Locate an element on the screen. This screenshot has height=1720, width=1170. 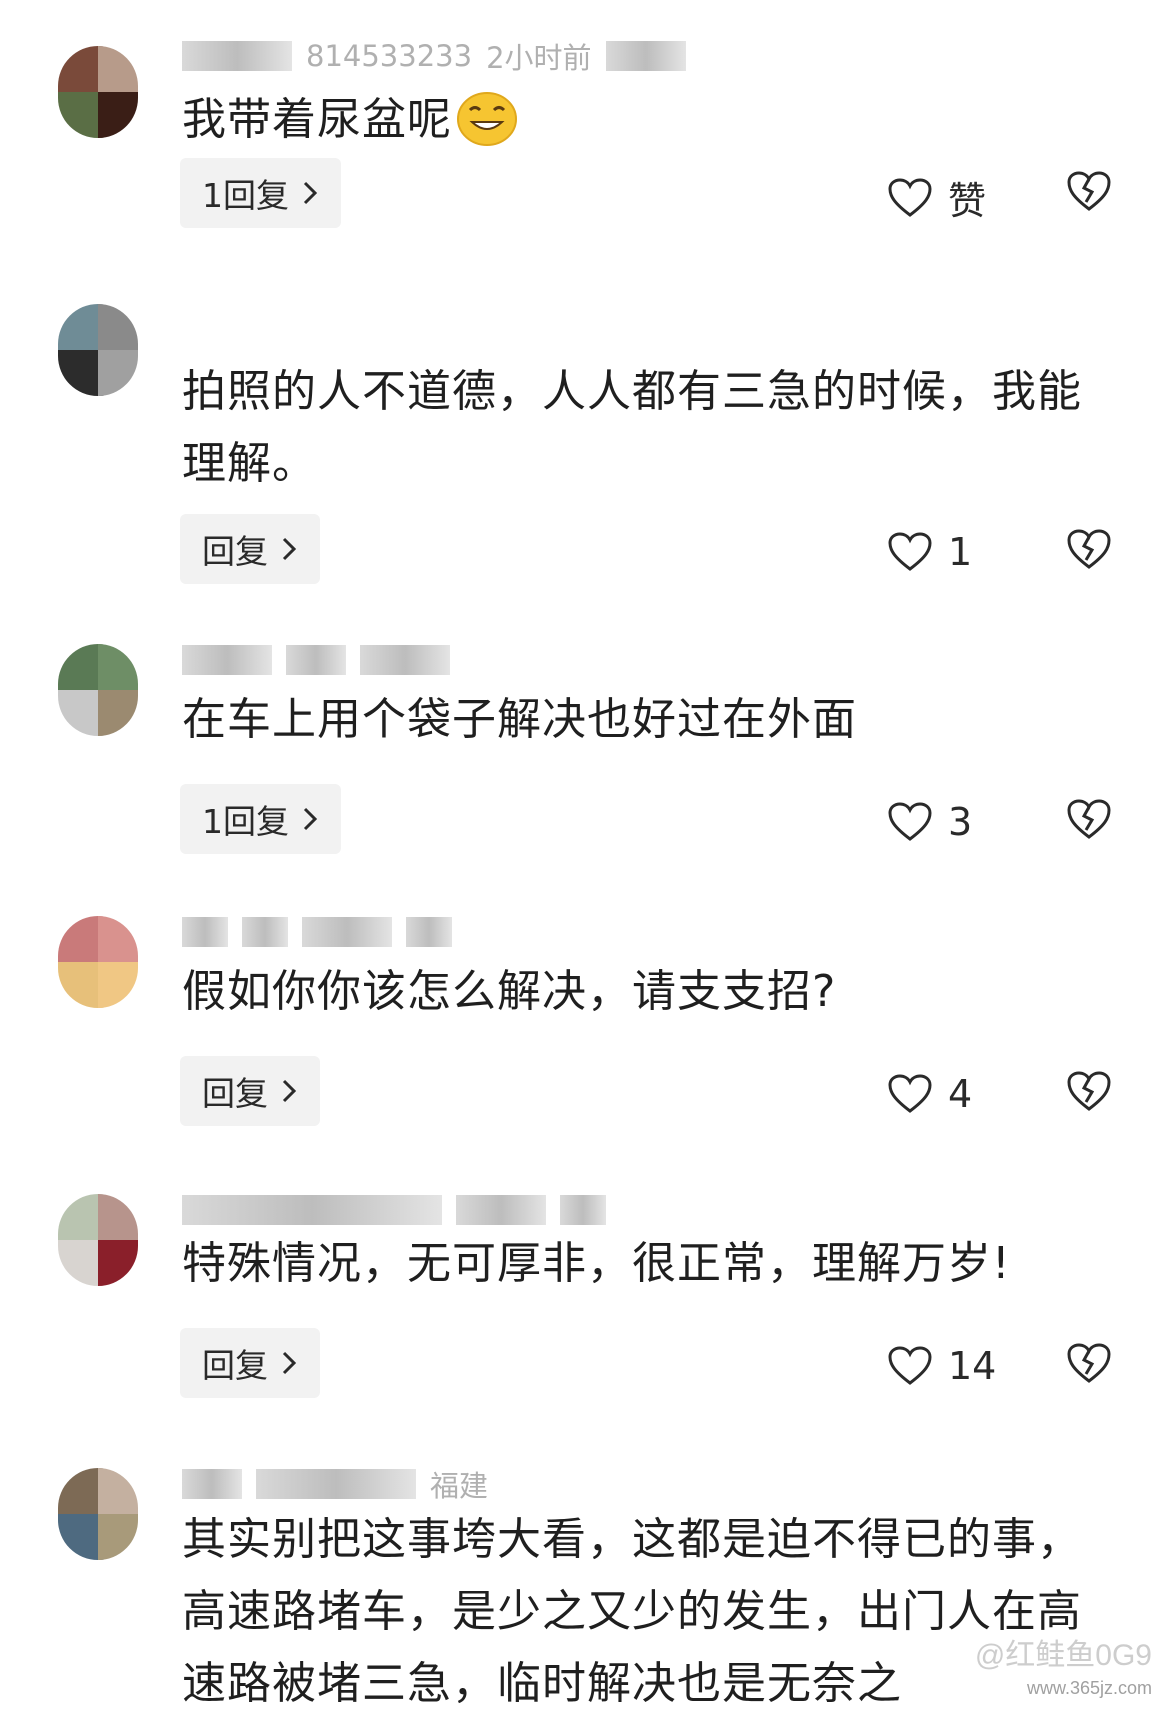
comment-time: 2小时前 is located at coordinates (539, 58).